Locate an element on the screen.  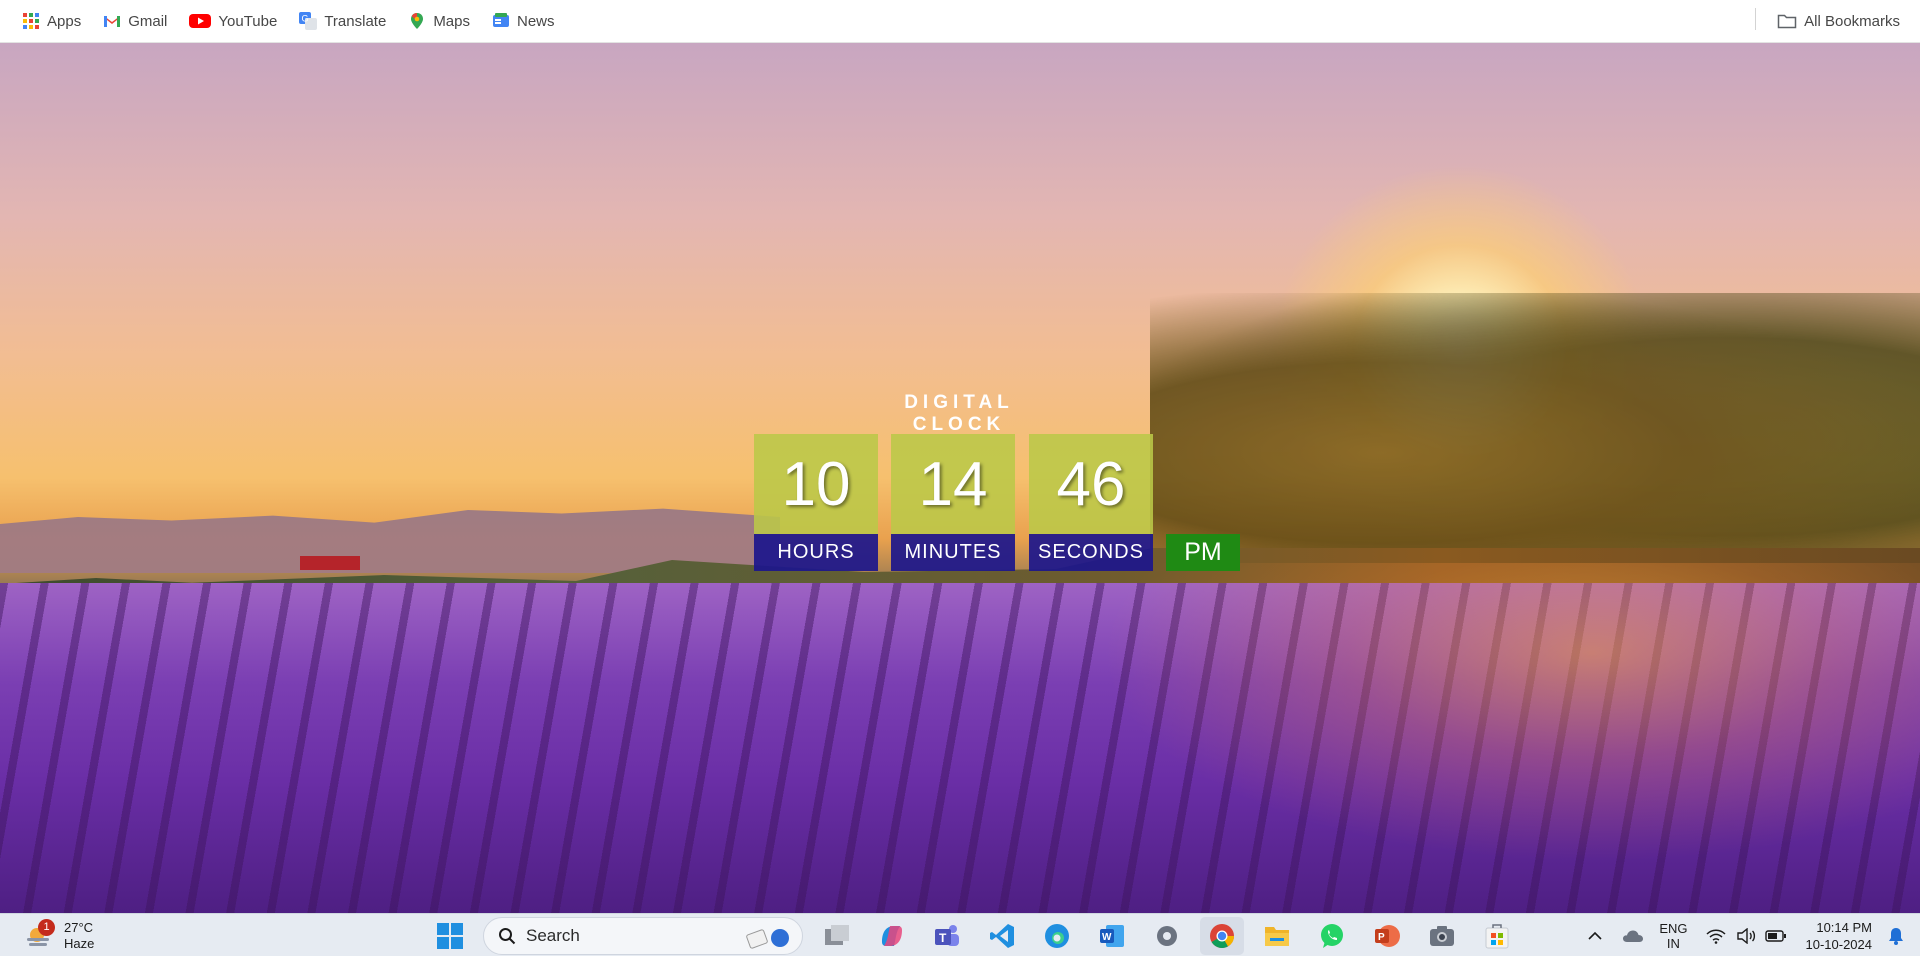
svg-text: G is located at coordinates (305, 19).